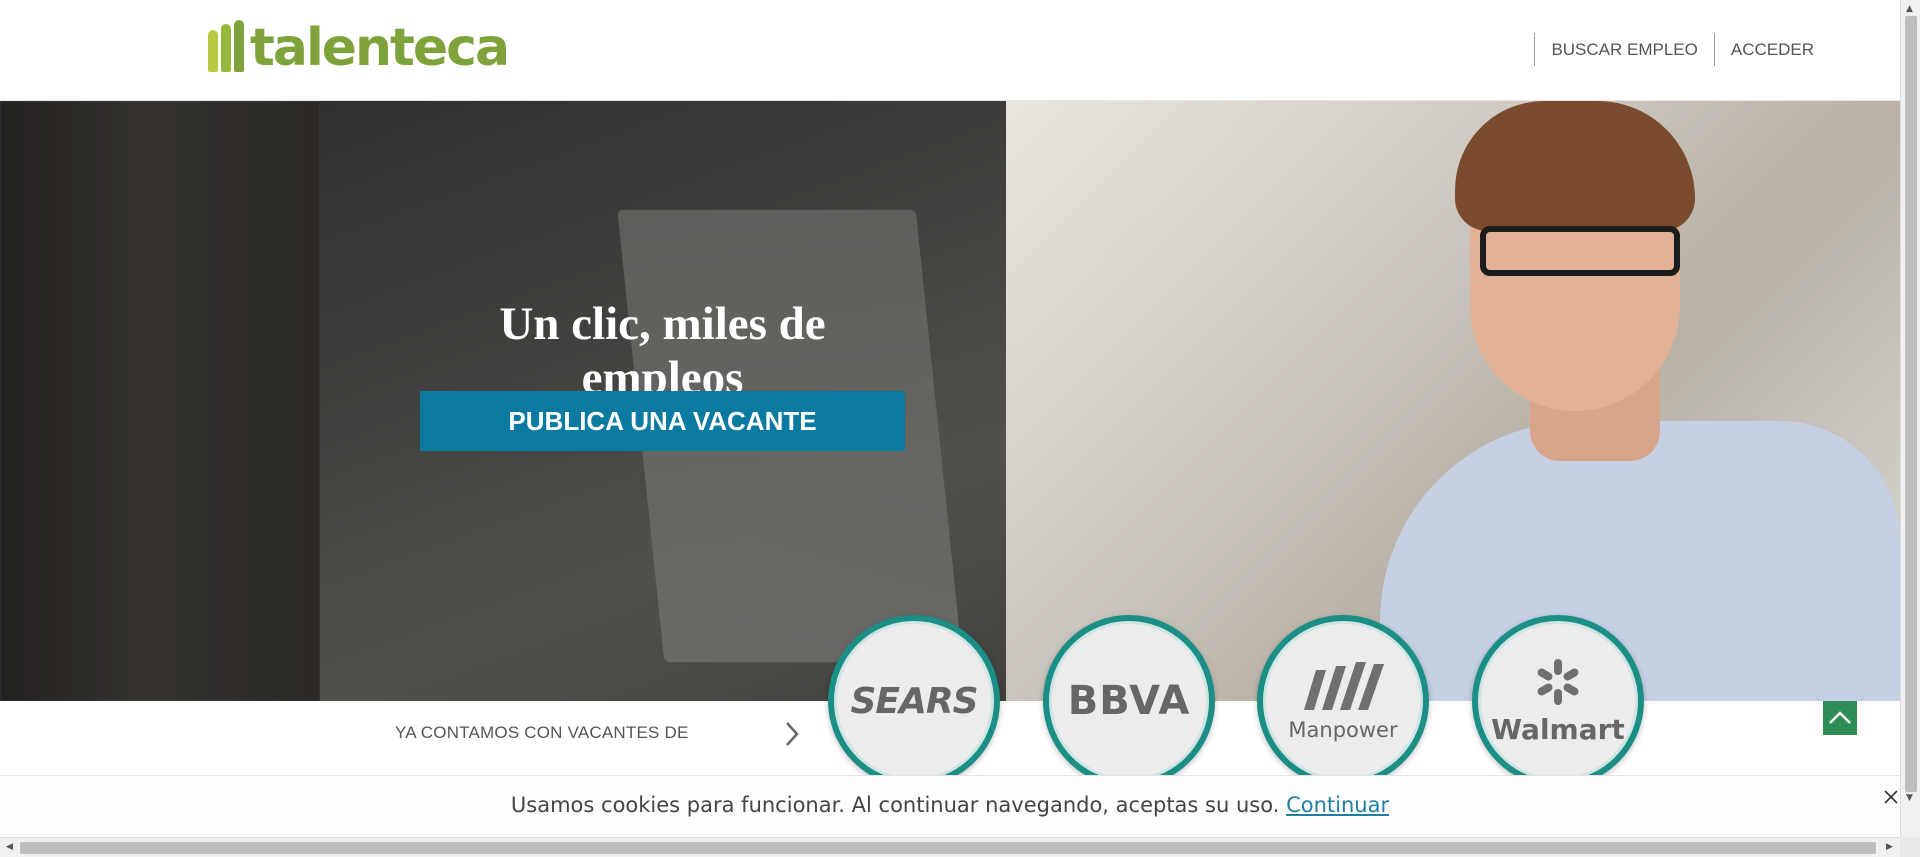 This screenshot has height=857, width=1920. What do you see at coordinates (1910, 847) in the screenshot?
I see `scrollbar-corner` at bounding box center [1910, 847].